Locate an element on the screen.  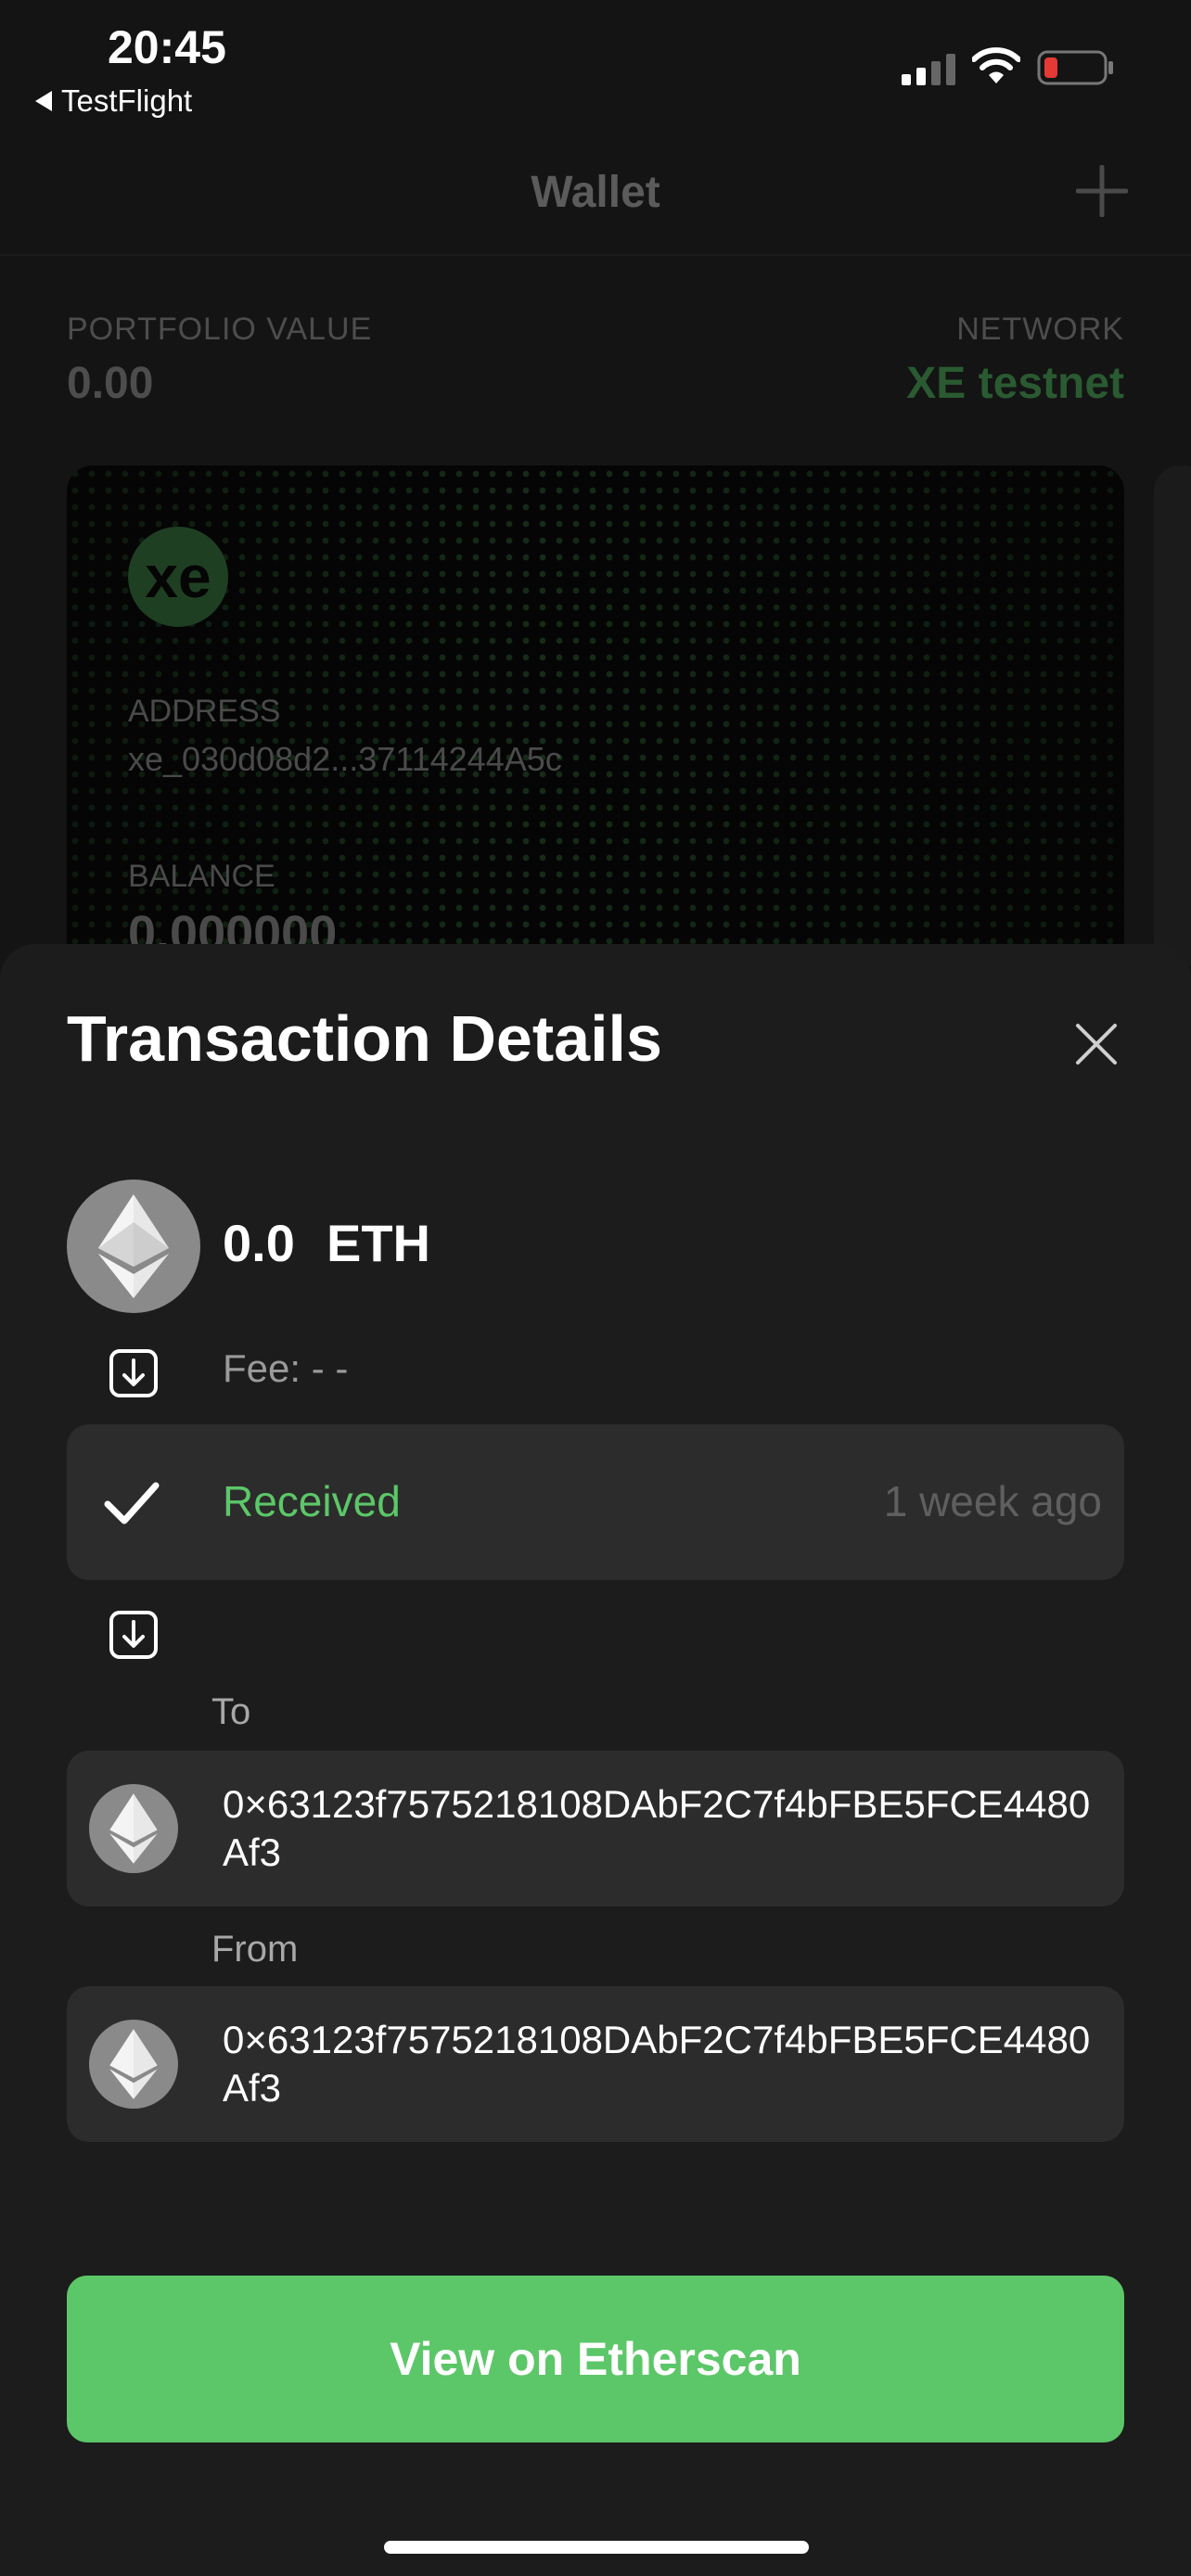
card-address: xe_030d08d2...37114244A5c is located at coordinates (345, 759).